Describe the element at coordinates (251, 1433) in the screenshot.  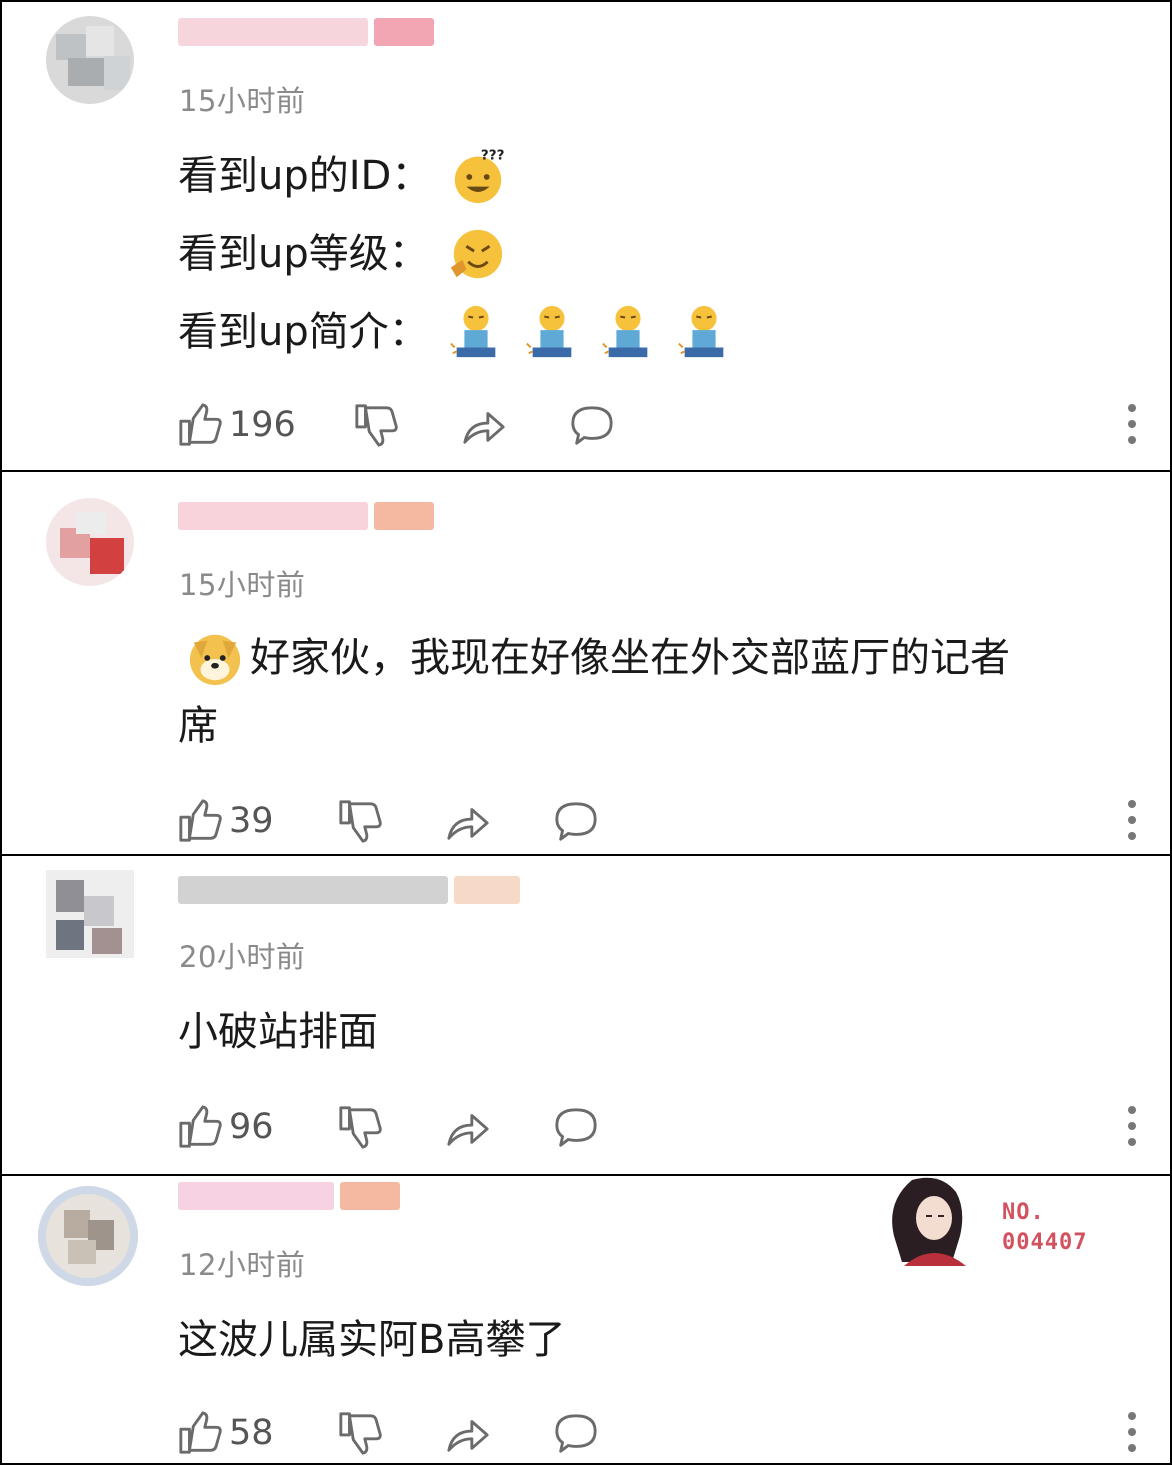
I see `like-count: 58` at that location.